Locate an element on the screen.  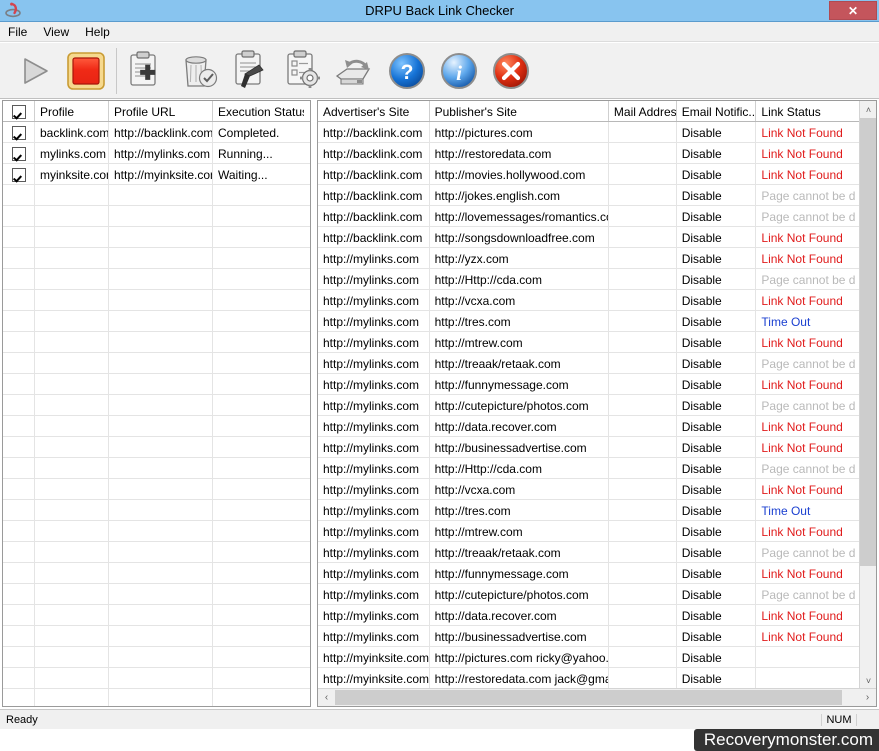
links-grid-vertical-scrollbar: ˄ ˅ is located at coordinates (867, 395).